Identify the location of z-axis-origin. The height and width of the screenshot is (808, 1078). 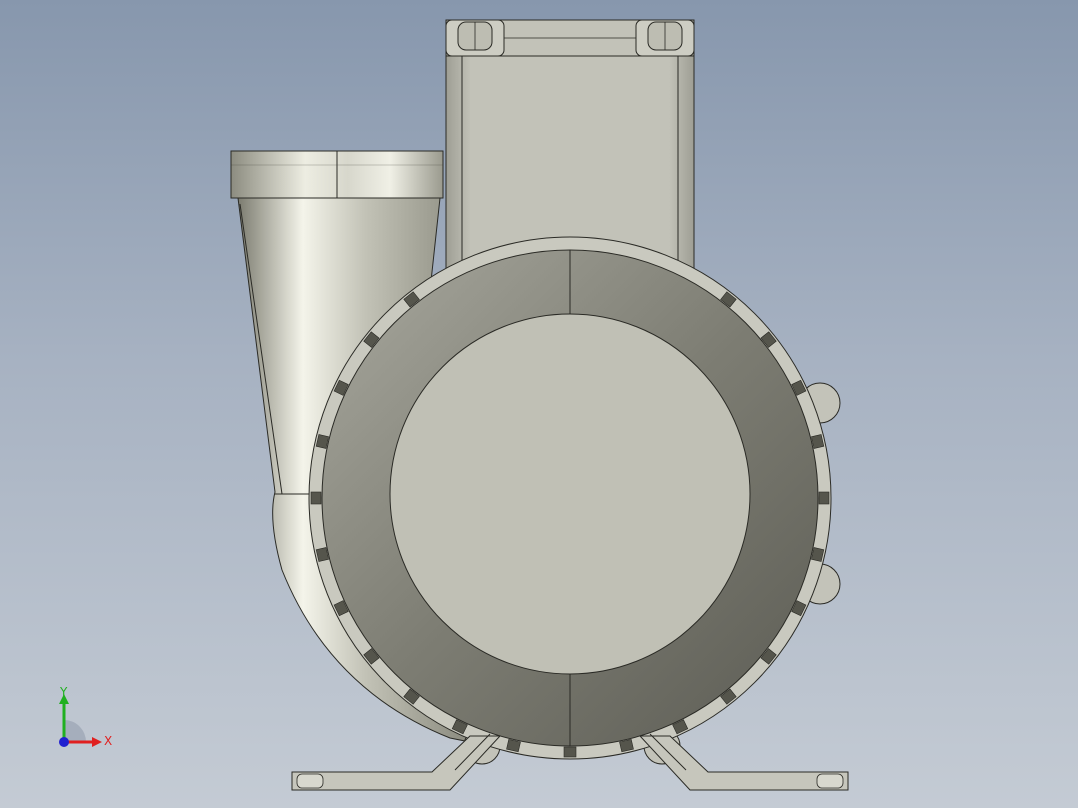
(64, 742).